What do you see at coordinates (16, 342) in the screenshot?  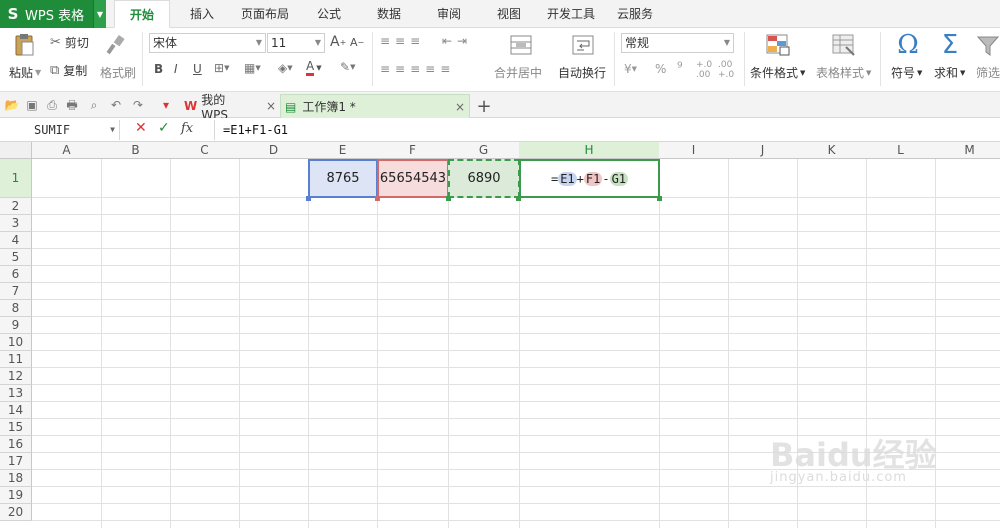 I see `row-header: 10` at bounding box center [16, 342].